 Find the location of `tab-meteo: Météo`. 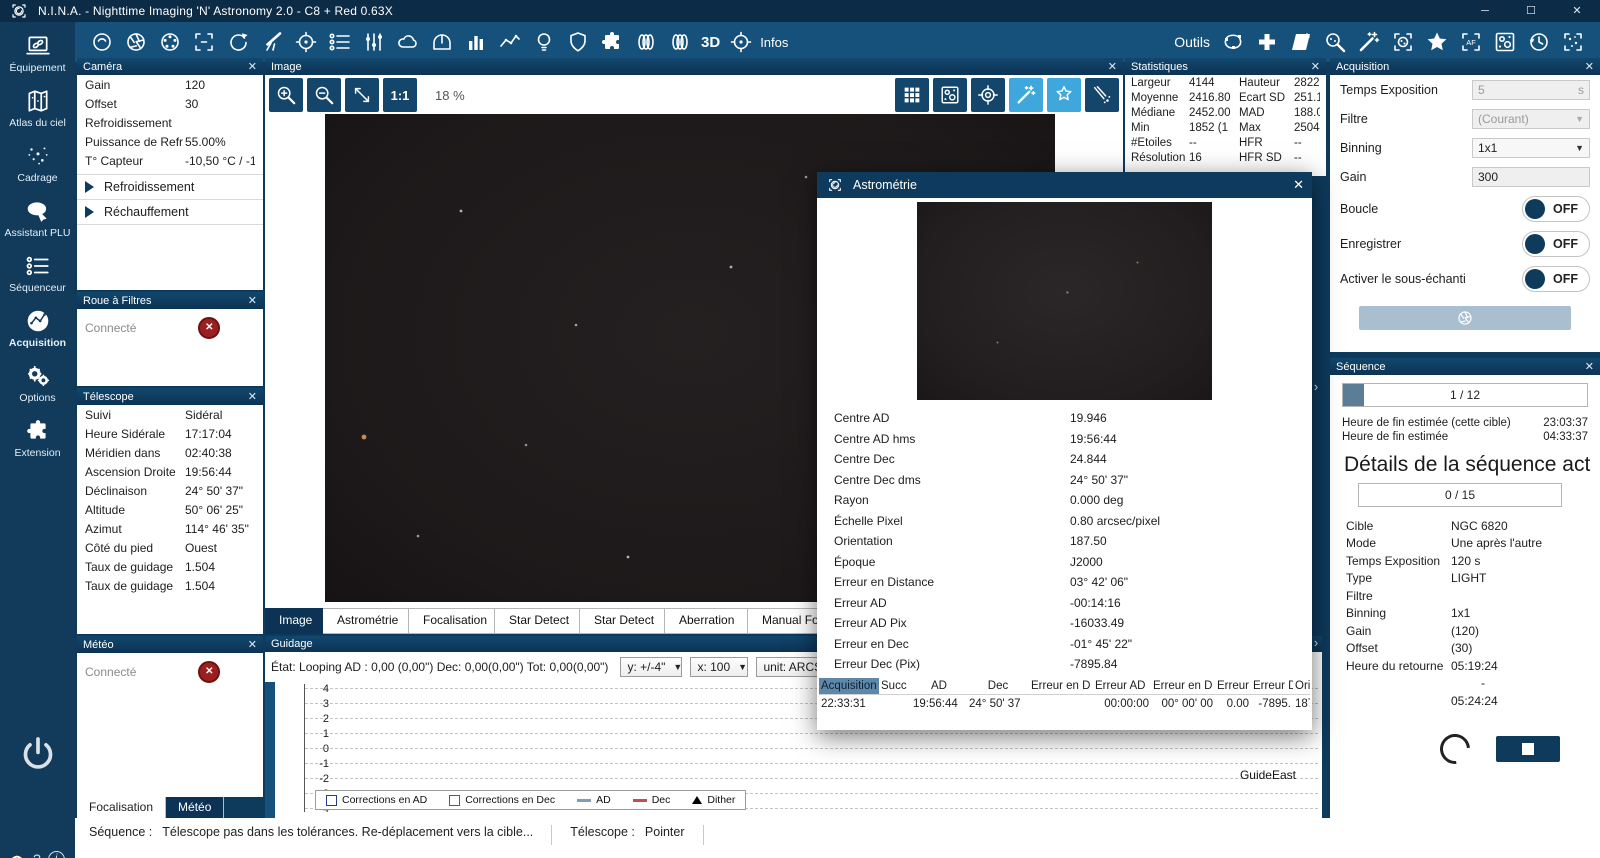

tab-meteo: Météo is located at coordinates (195, 808).